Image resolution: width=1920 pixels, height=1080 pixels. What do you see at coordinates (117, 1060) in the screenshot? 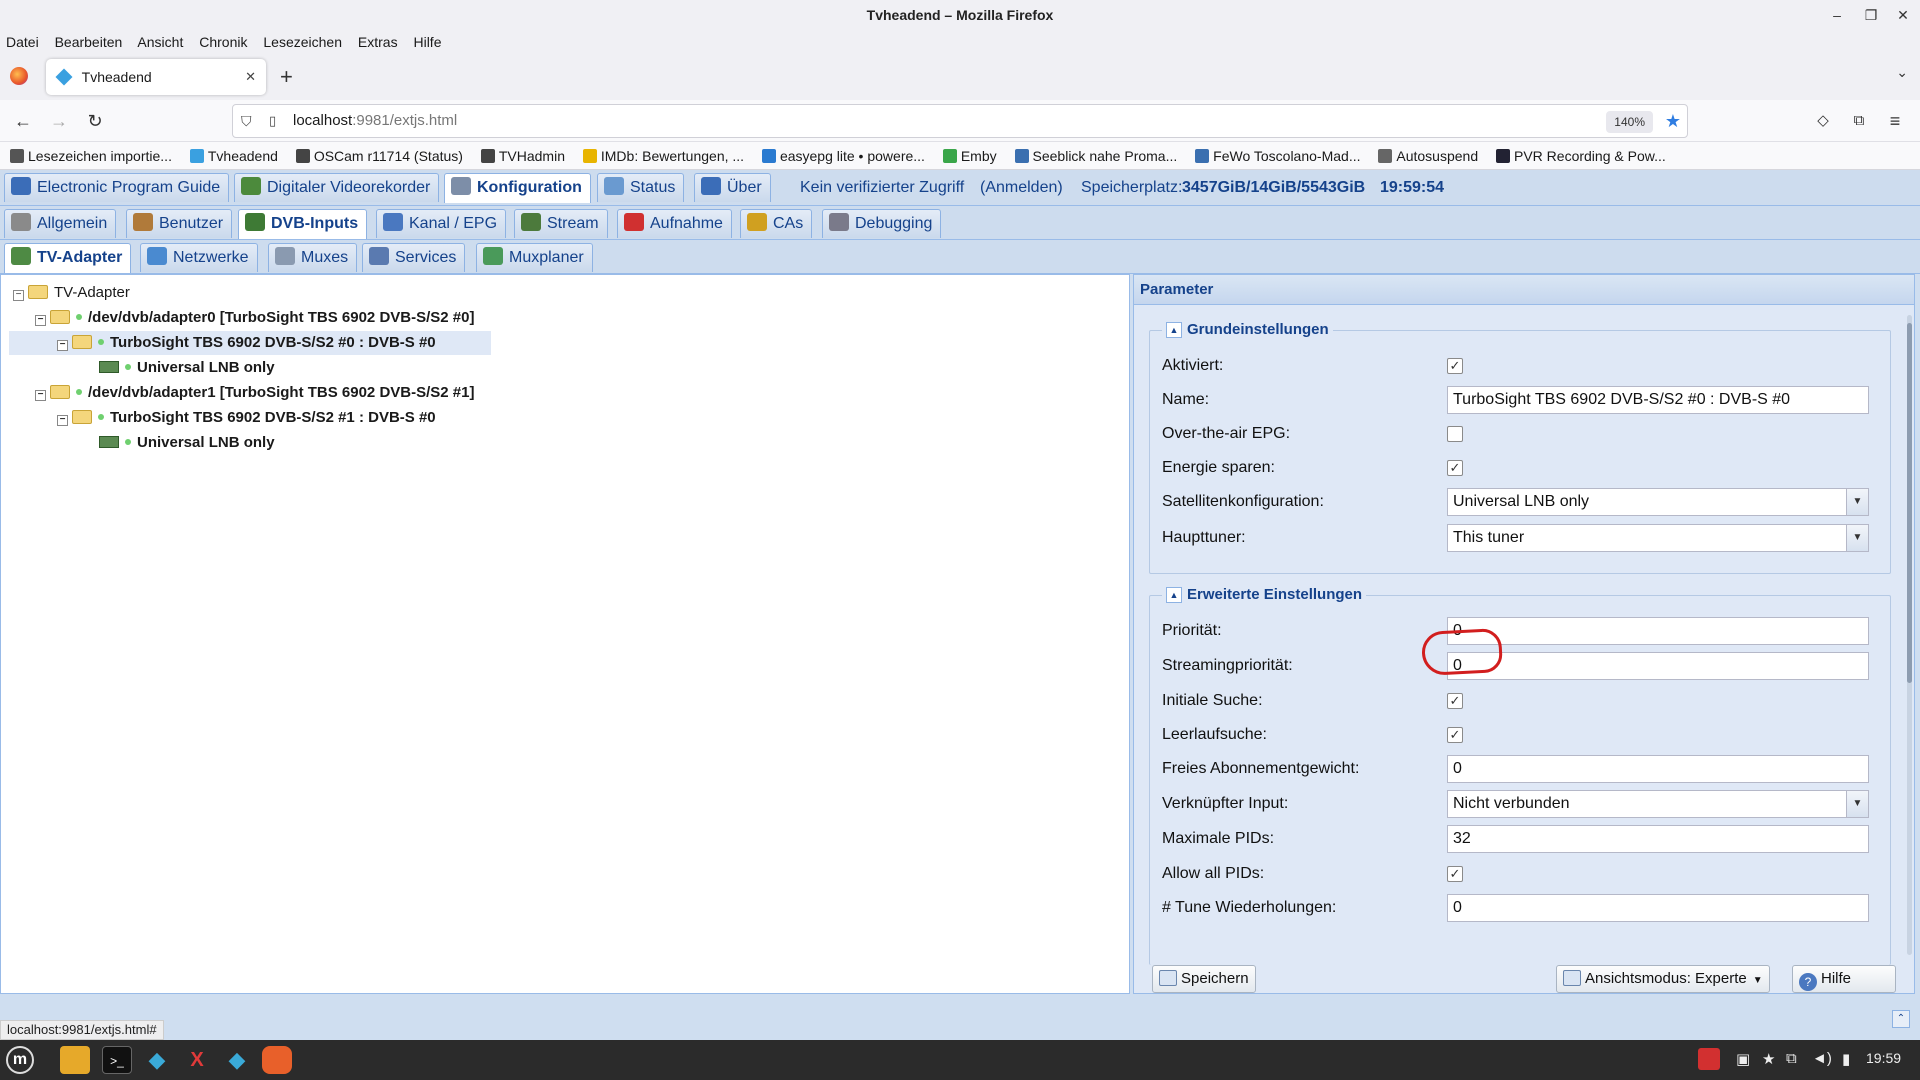
I see `terminal-icon: >_` at bounding box center [117, 1060].